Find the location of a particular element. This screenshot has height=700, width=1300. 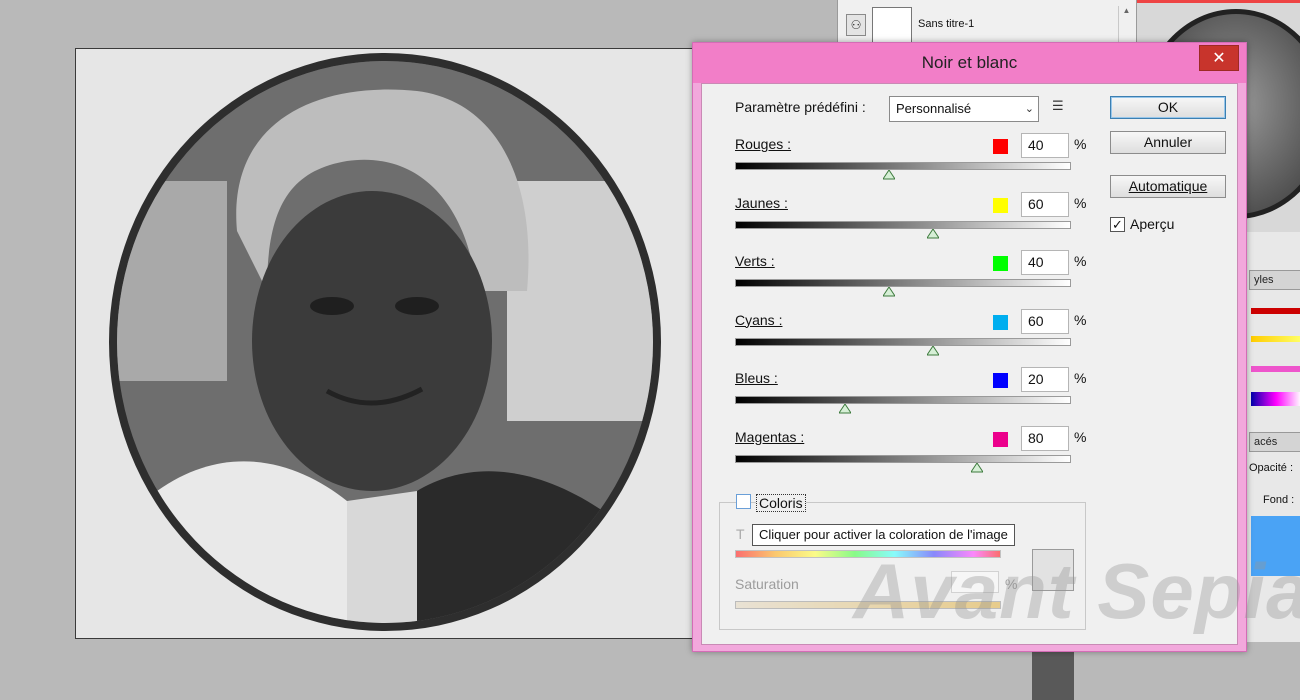

slider-value-input: 20 is located at coordinates (1045, 379).